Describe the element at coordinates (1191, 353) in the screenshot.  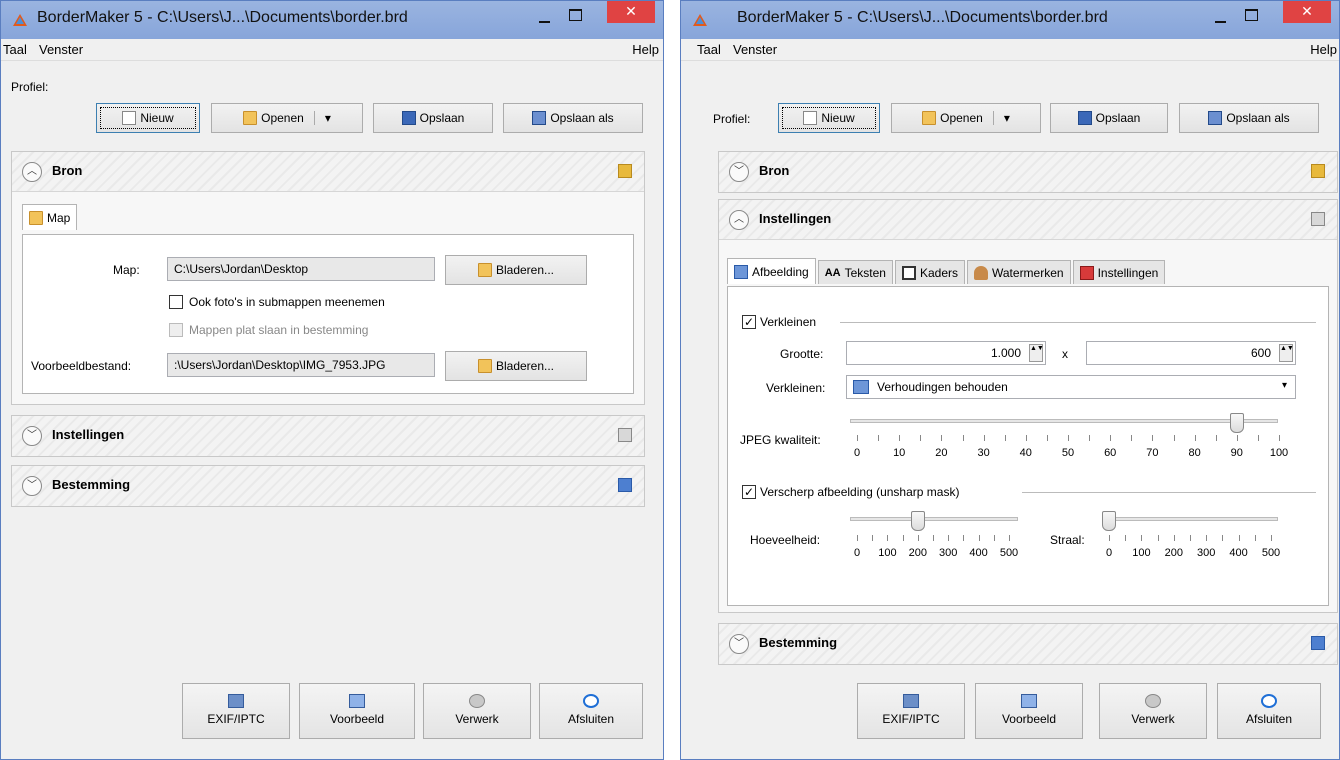
I see `height-stepper: 600 ▲▼` at that location.